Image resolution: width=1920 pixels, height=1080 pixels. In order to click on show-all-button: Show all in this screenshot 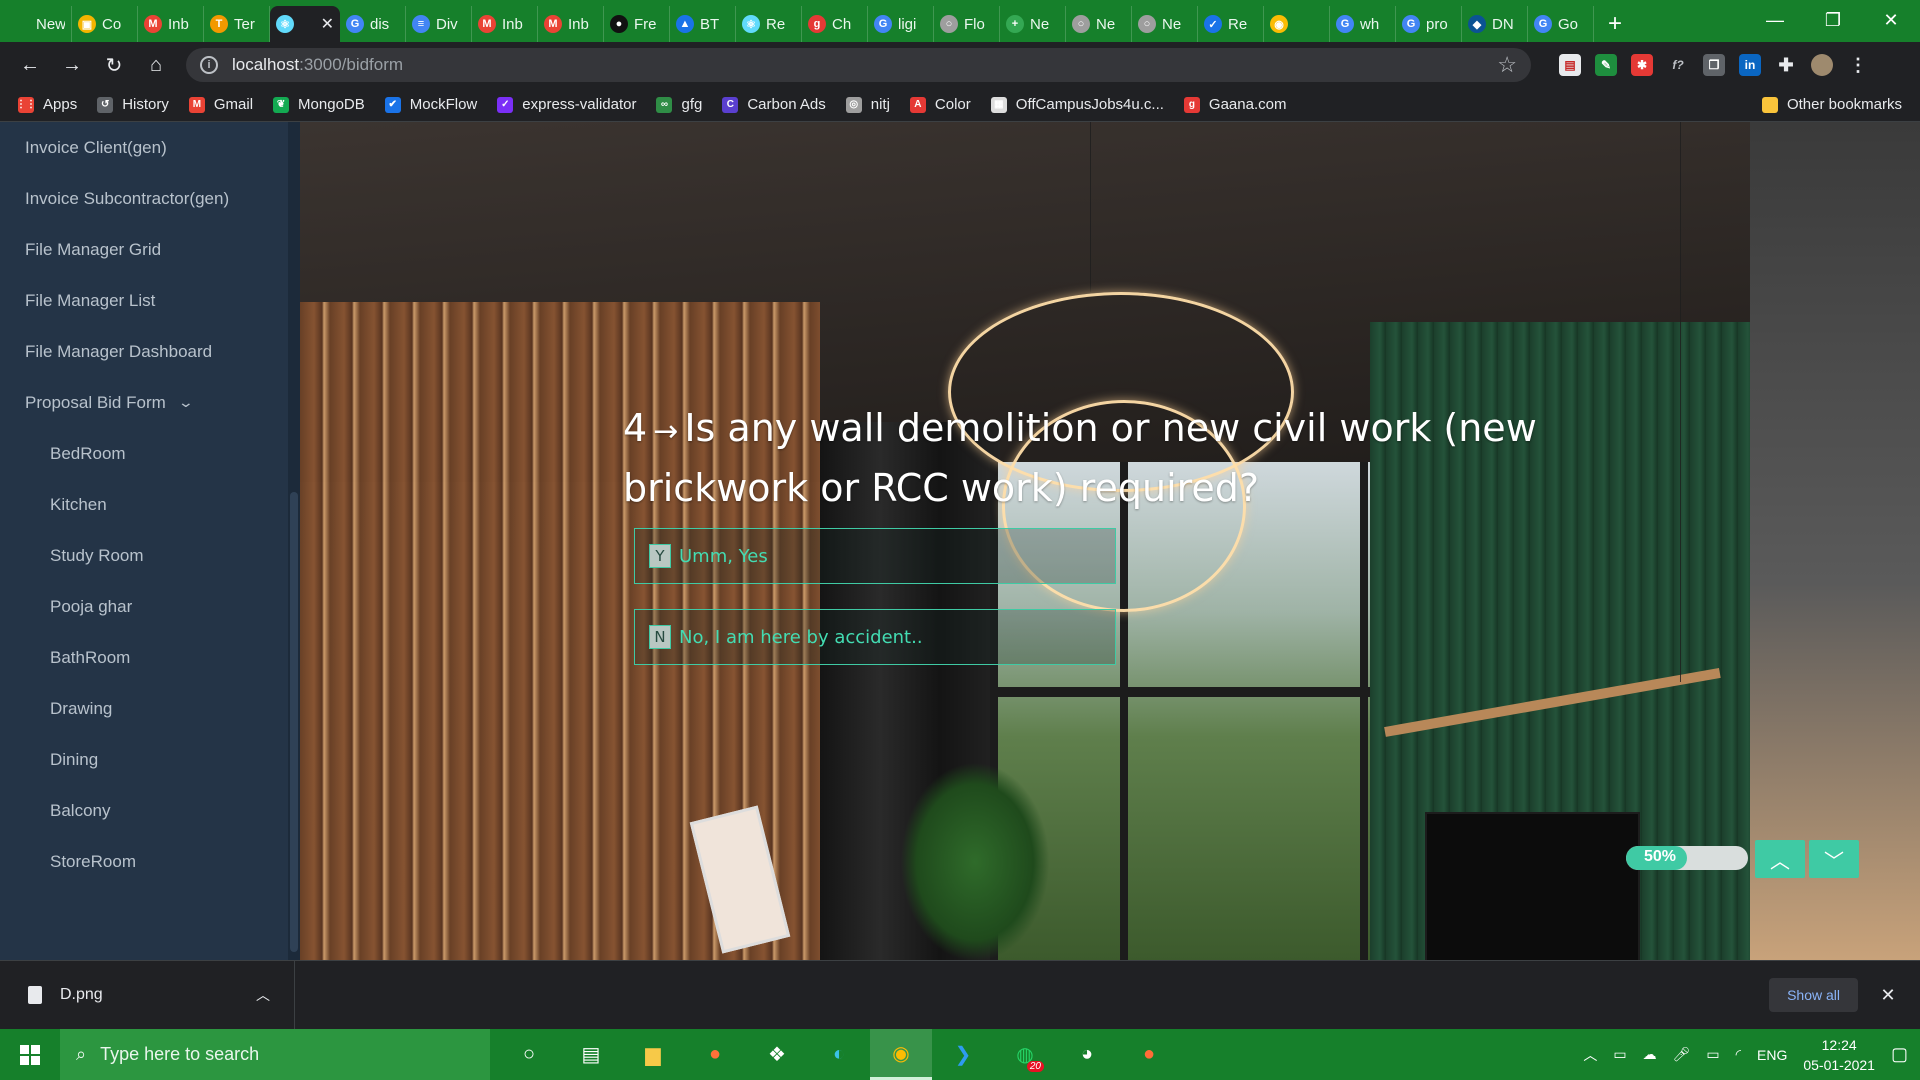, I will do `click(1813, 995)`.